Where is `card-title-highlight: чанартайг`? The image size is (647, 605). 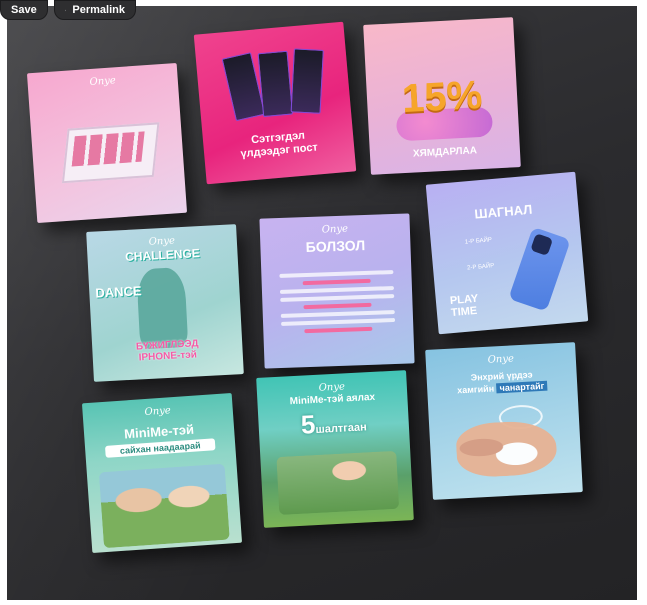
card-title-highlight: чанартайг is located at coordinates (522, 387).